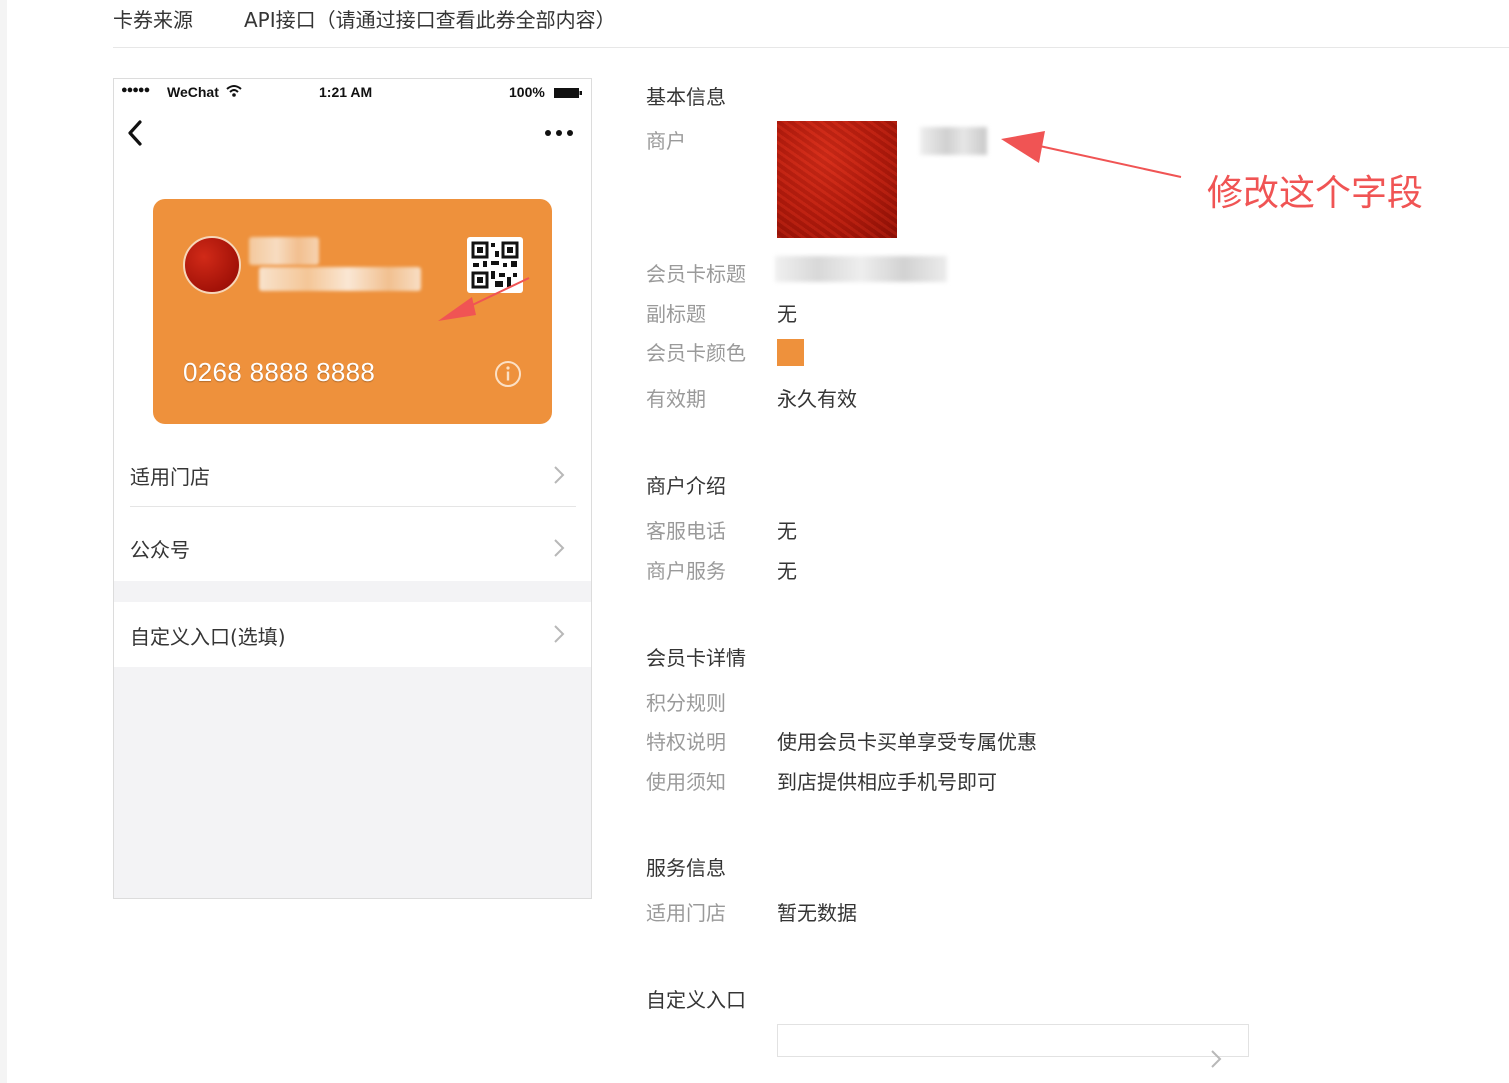 Image resolution: width=1509 pixels, height=1083 pixels. I want to click on card-source-value: API接口（请通过接口查看此券全部内容）, so click(430, 20).